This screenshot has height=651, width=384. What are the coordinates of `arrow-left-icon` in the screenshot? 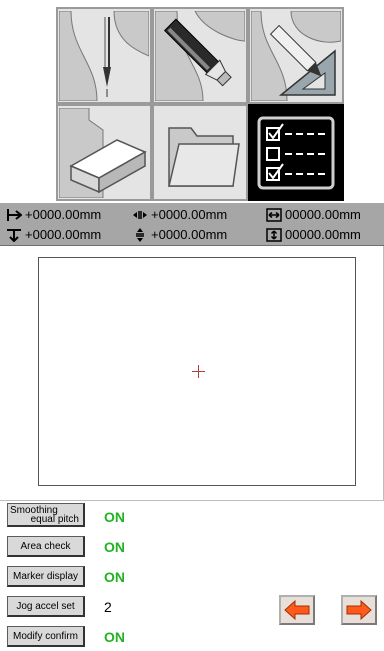 It's located at (297, 610).